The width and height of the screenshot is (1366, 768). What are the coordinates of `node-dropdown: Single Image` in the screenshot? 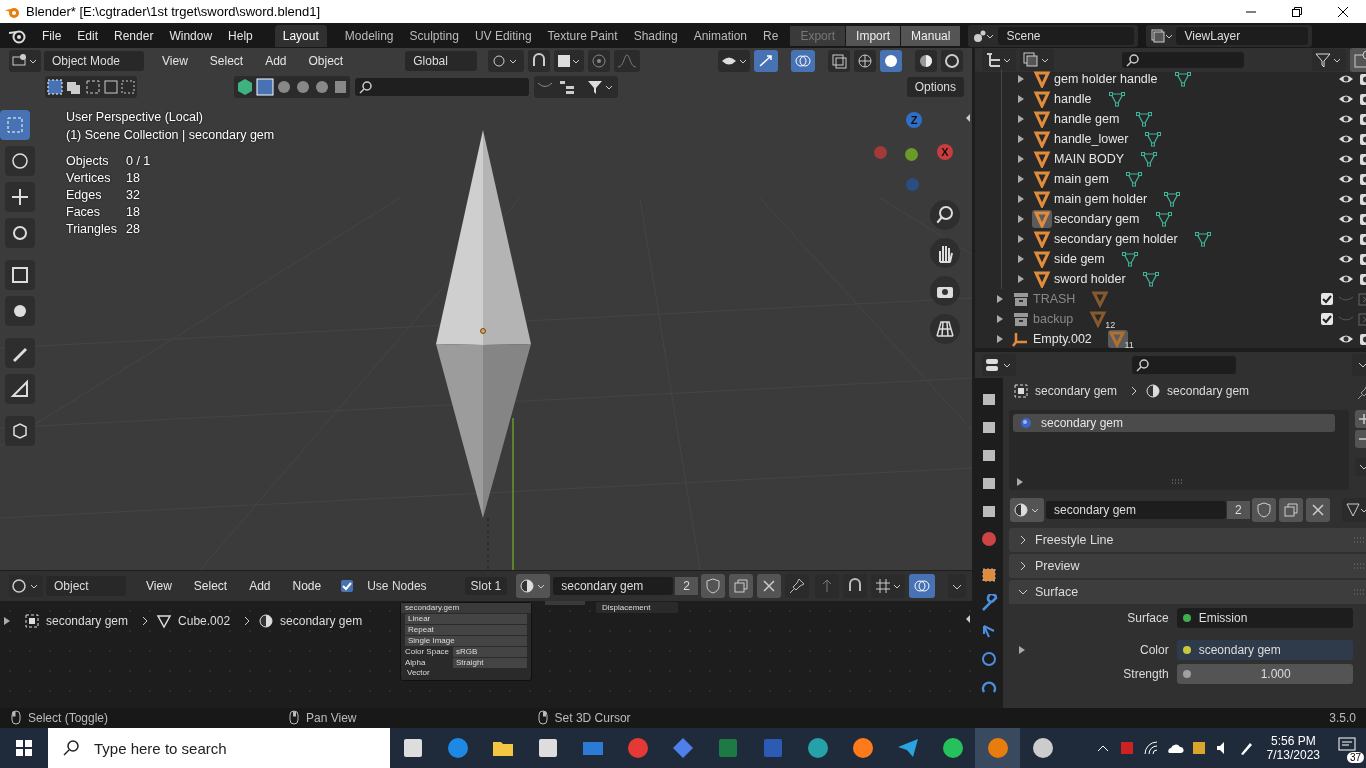 It's located at (466, 641).